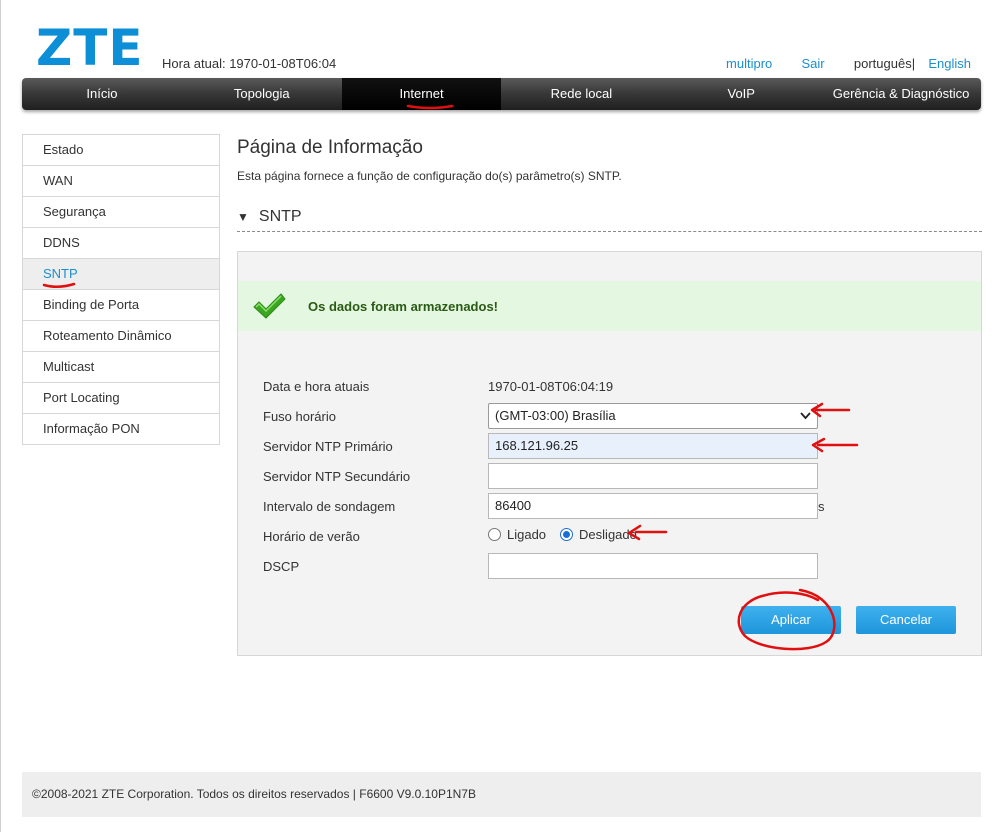 The image size is (1001, 832). What do you see at coordinates (494, 534) in the screenshot?
I see `dst-on-radio` at bounding box center [494, 534].